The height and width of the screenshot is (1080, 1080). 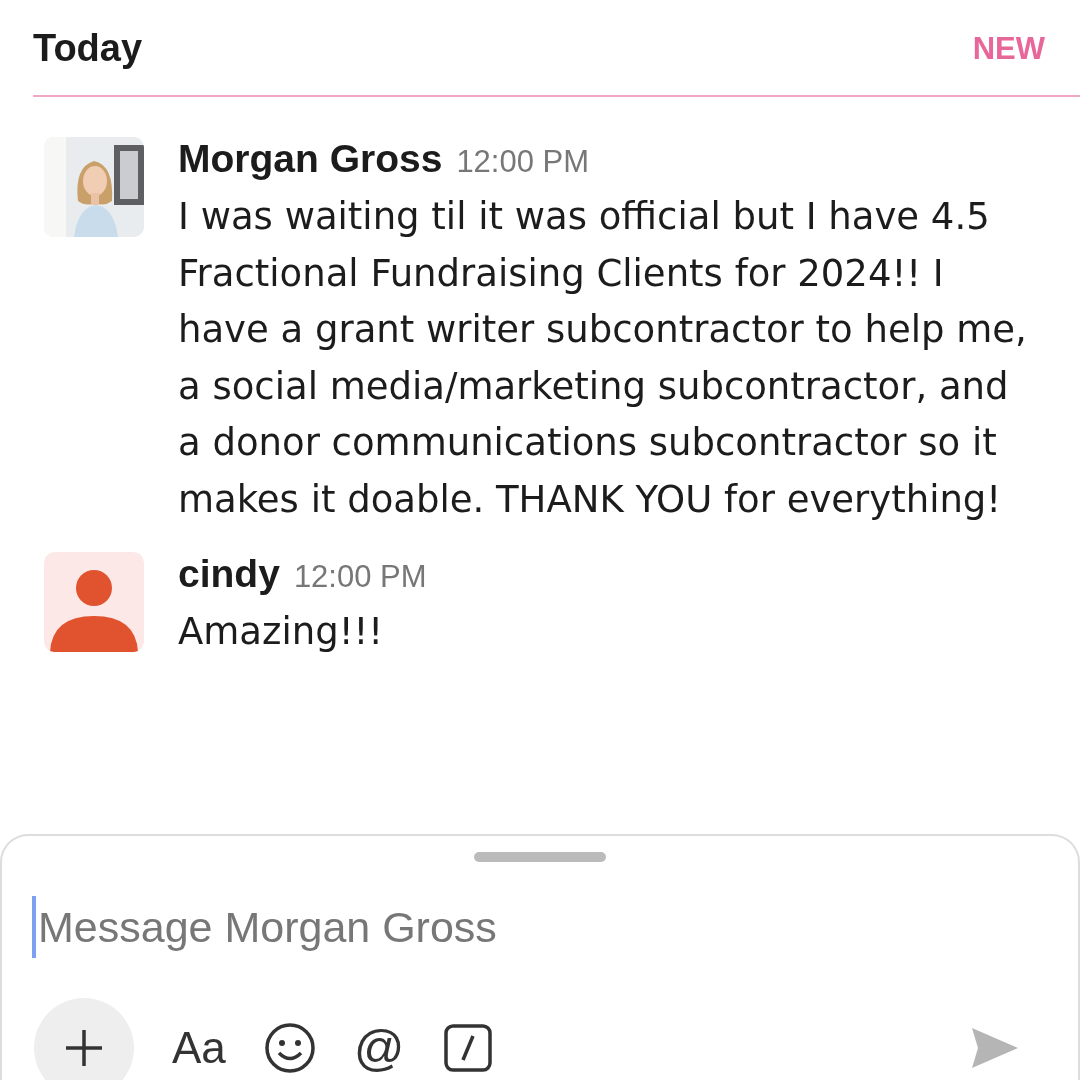 I want to click on mention-button: @, so click(x=379, y=1048).